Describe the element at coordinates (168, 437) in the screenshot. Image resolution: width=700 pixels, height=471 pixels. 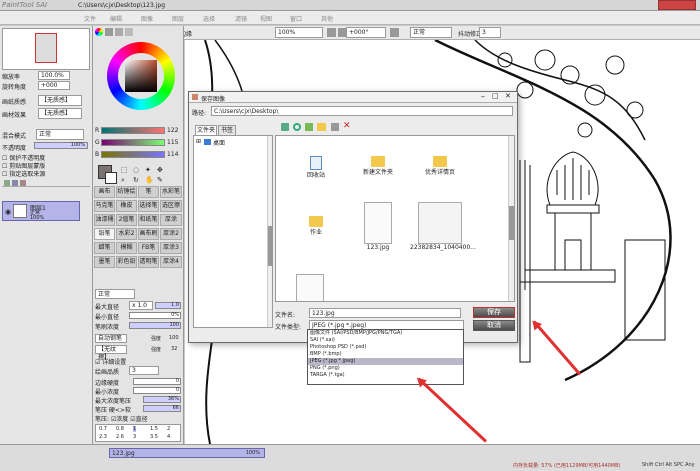
I see `preset-size-10: 4` at that location.